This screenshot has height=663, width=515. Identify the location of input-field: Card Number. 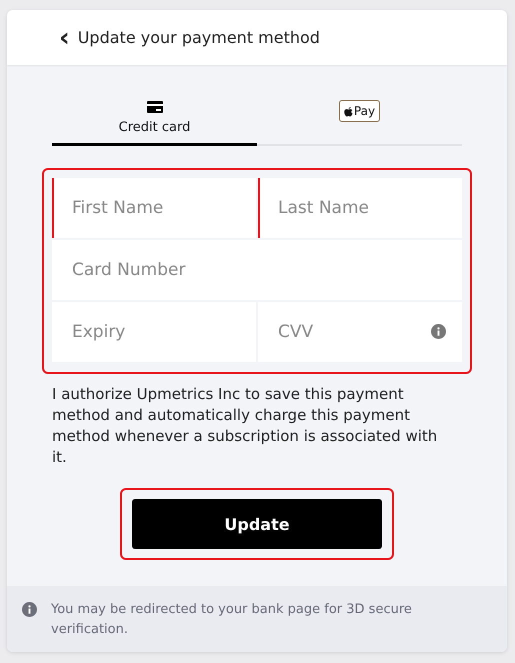
(257, 270).